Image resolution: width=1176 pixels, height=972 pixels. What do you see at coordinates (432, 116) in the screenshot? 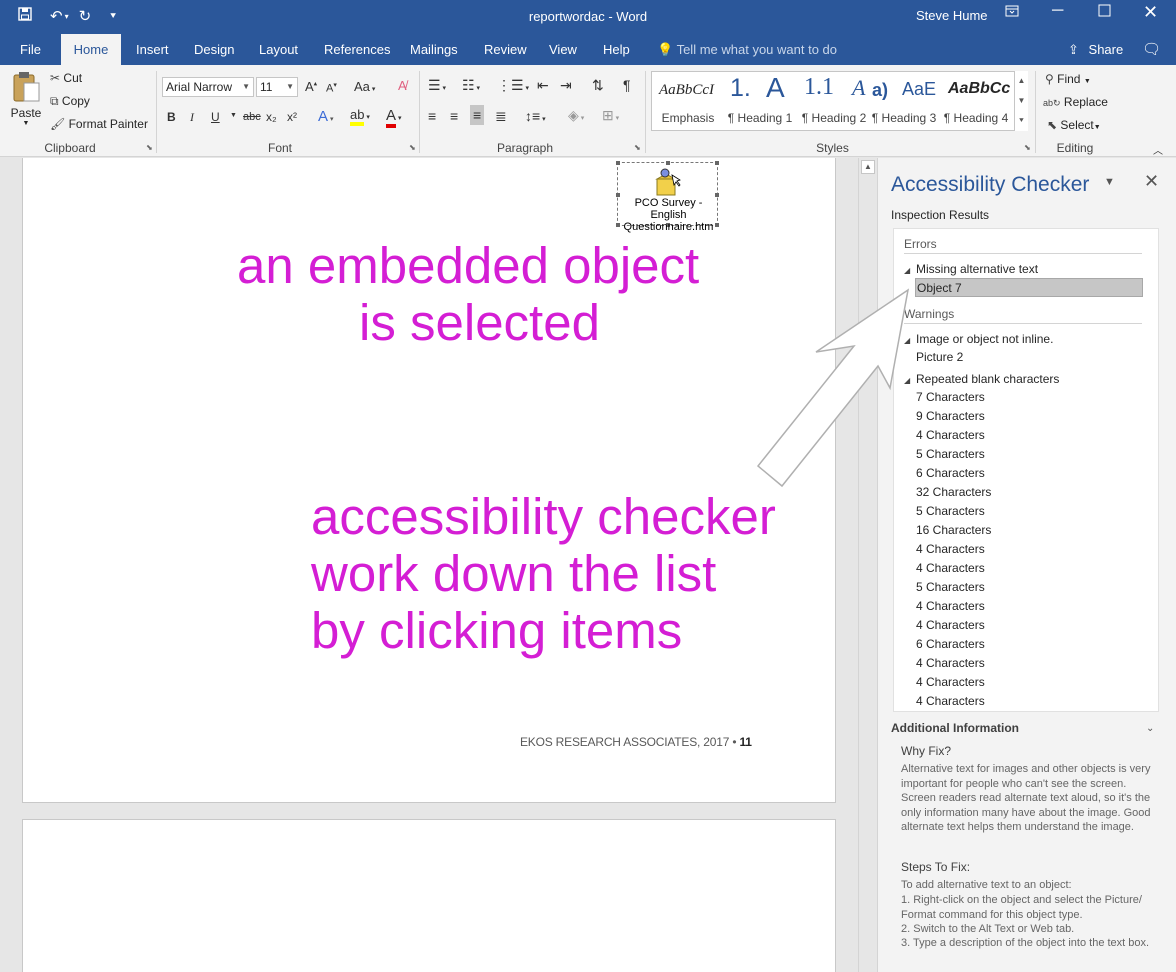
I see `align-left-icon: ≡` at bounding box center [432, 116].